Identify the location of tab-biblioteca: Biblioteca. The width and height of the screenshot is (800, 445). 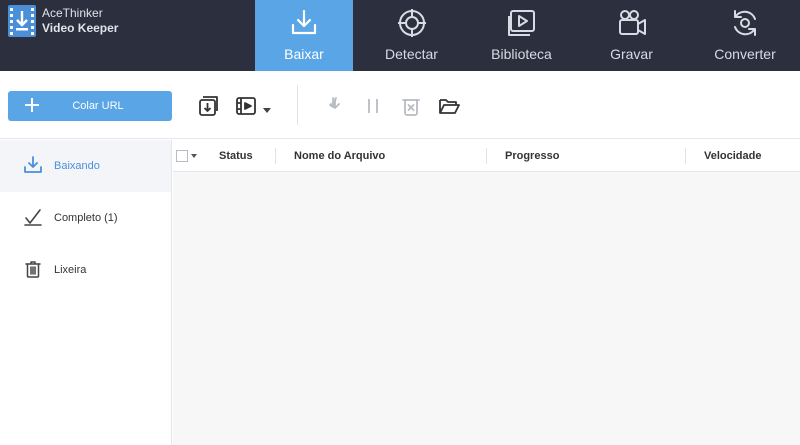
(521, 35).